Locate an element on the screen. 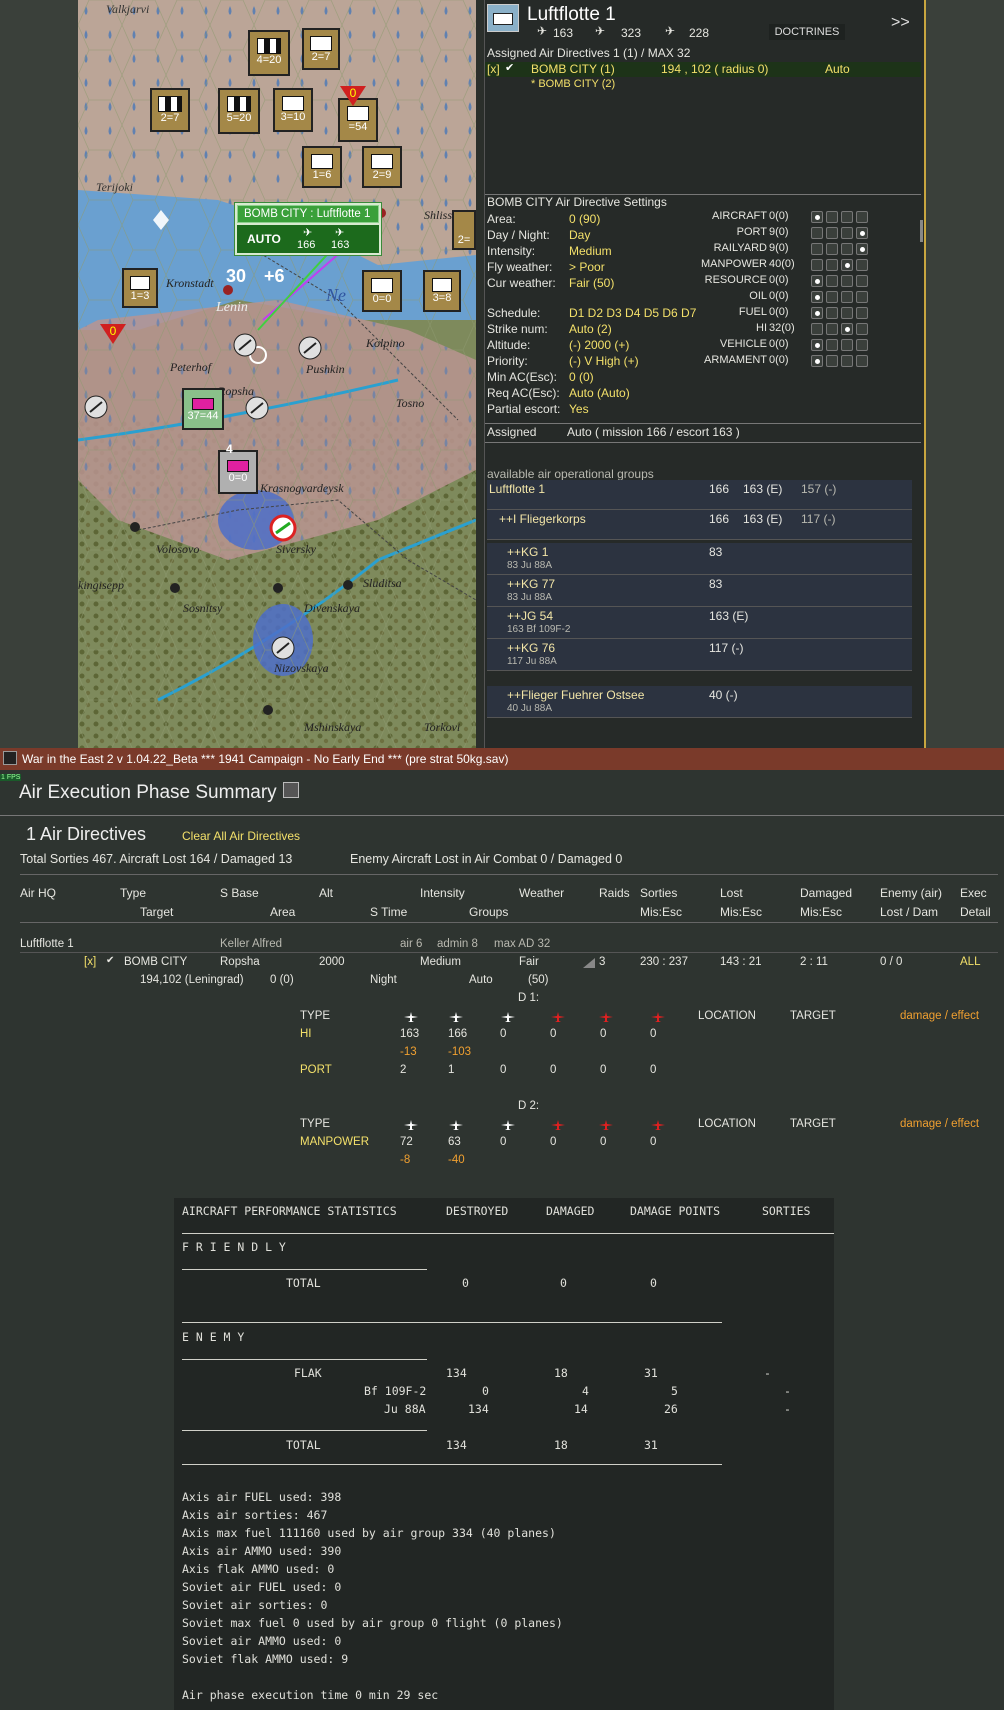 This screenshot has height=1710, width=1004. unit-counter: 1=6 is located at coordinates (322, 167).